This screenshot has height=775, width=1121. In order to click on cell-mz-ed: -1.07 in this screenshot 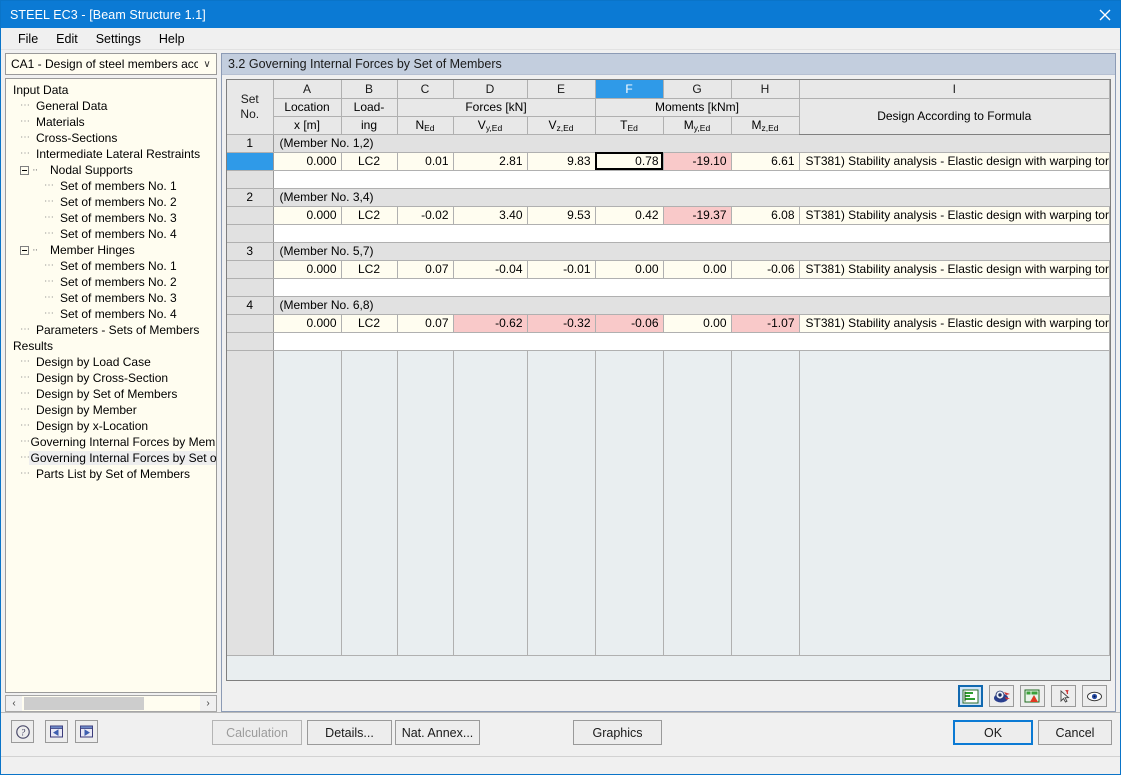, I will do `click(765, 323)`.